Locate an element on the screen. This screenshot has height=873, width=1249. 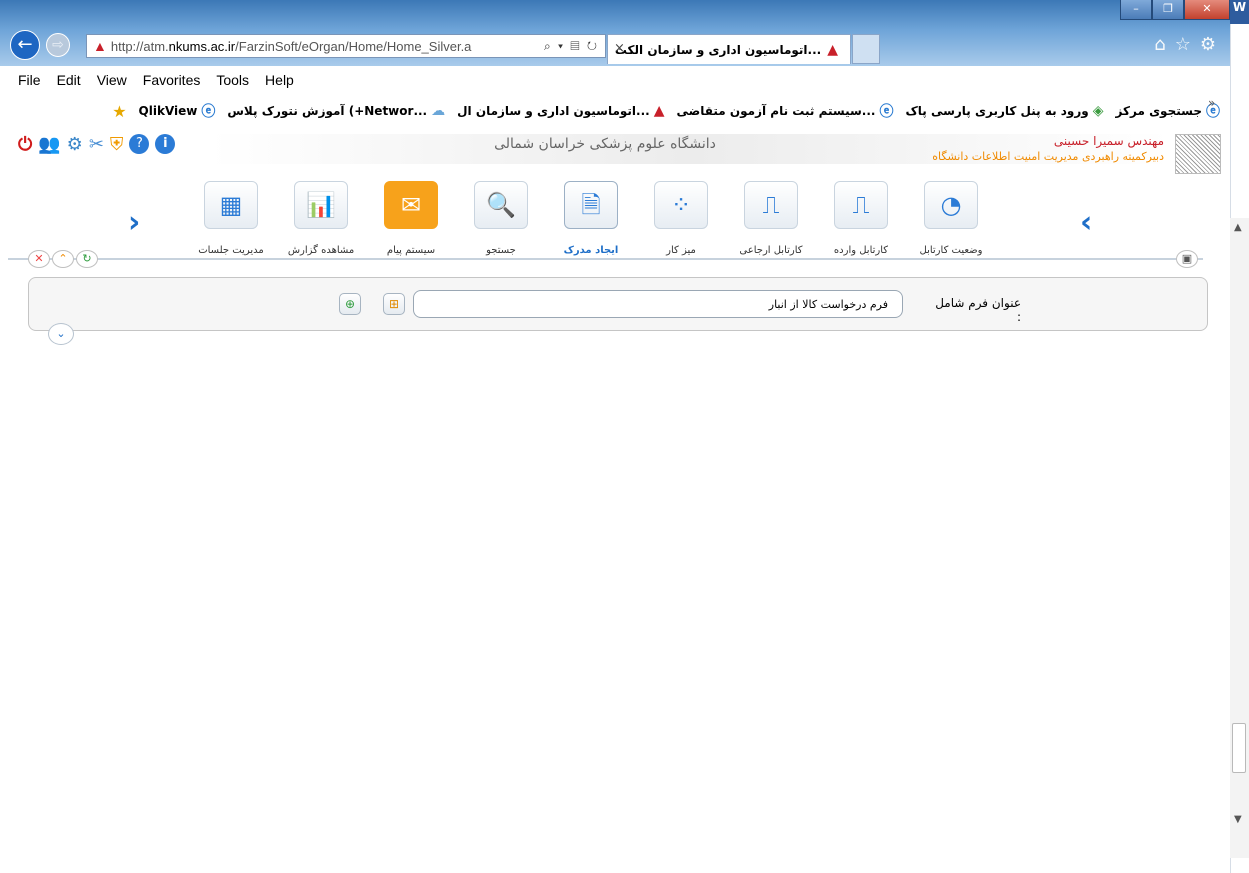
module-referral-inbox: ⎍ کارتابل ارجاعی is located at coordinates (771, 218).